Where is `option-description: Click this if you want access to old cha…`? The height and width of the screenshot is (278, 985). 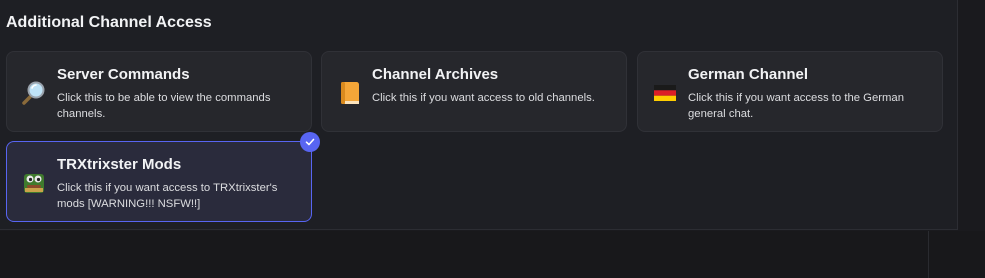 option-description: Click this if you want access to old cha… is located at coordinates (483, 98).